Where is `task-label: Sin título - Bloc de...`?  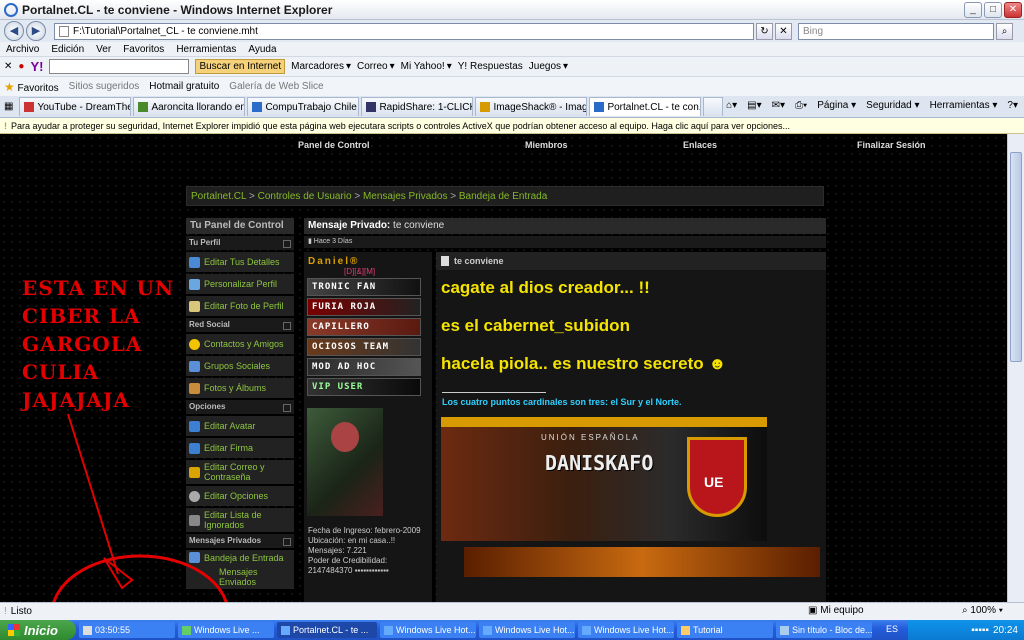
task-label: Sin título - Bloc de... is located at coordinates (832, 630).